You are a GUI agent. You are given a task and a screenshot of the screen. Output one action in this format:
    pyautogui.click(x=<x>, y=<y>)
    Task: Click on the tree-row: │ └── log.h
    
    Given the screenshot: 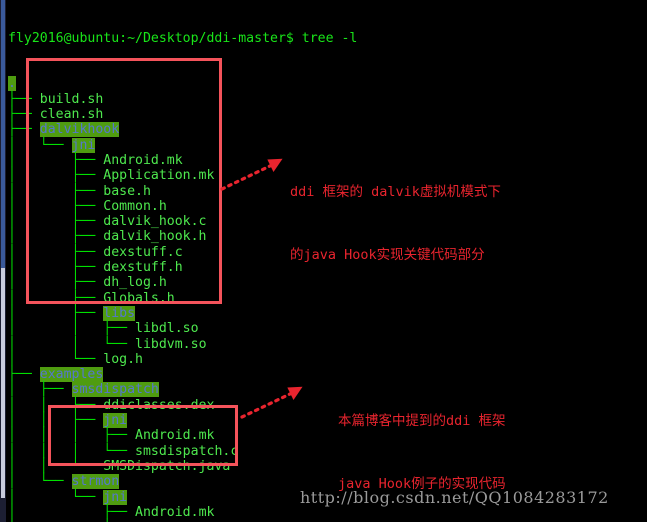 What is the action you would take?
    pyautogui.click(x=327, y=359)
    